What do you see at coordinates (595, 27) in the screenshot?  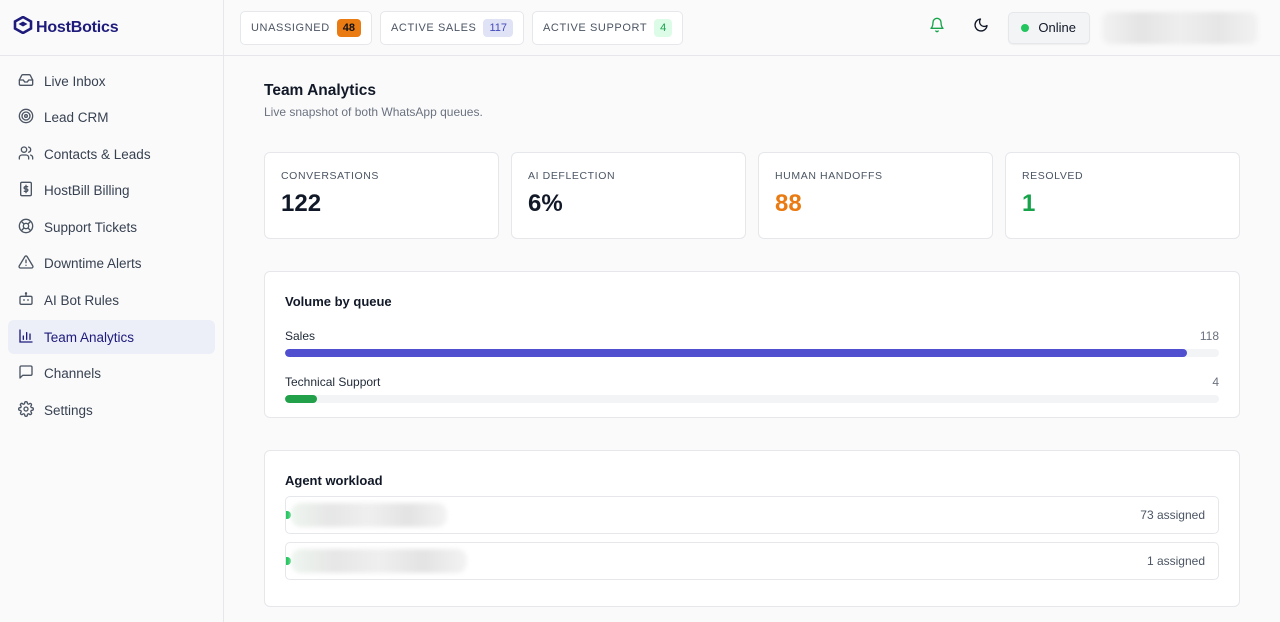 I see `active-support-label: ACTIVE SUPPORT` at bounding box center [595, 27].